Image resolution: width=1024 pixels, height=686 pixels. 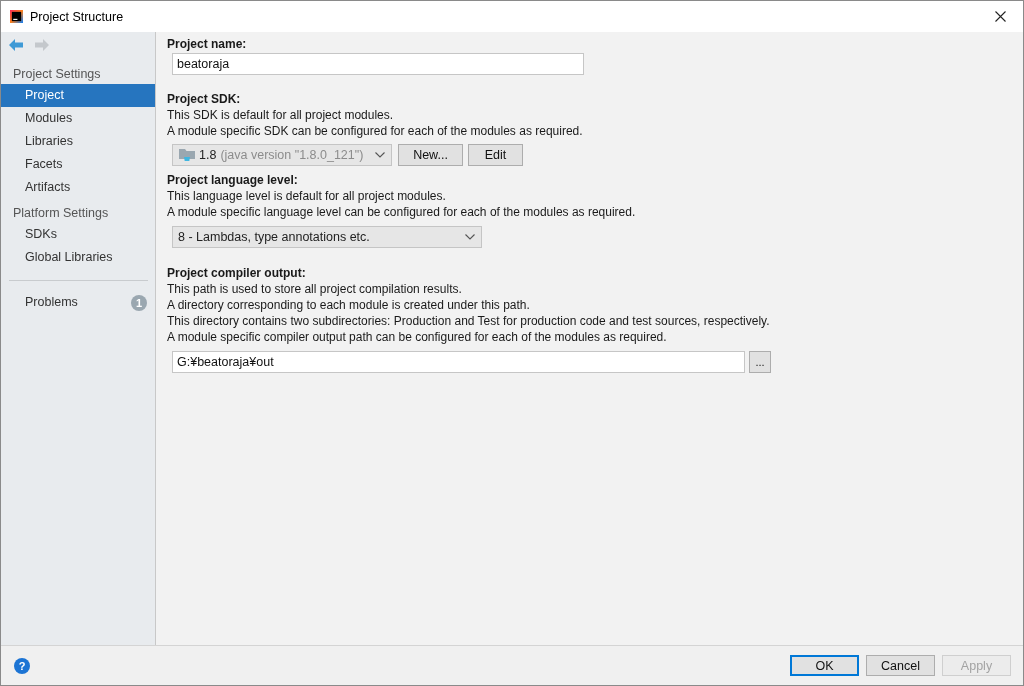 What do you see at coordinates (824, 665) in the screenshot?
I see `dialog-button: OK` at bounding box center [824, 665].